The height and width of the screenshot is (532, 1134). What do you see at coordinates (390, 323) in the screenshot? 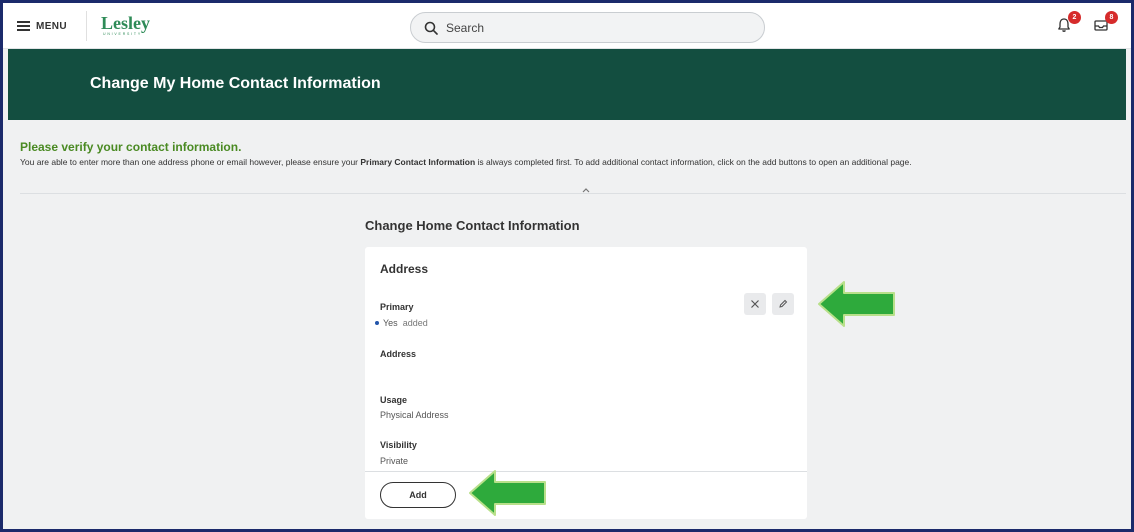
I see `primary-yes: Yes` at bounding box center [390, 323].